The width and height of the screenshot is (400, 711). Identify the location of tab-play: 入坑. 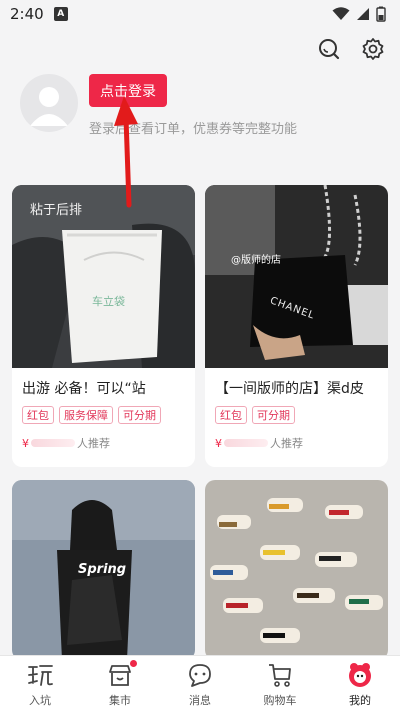
(40, 683).